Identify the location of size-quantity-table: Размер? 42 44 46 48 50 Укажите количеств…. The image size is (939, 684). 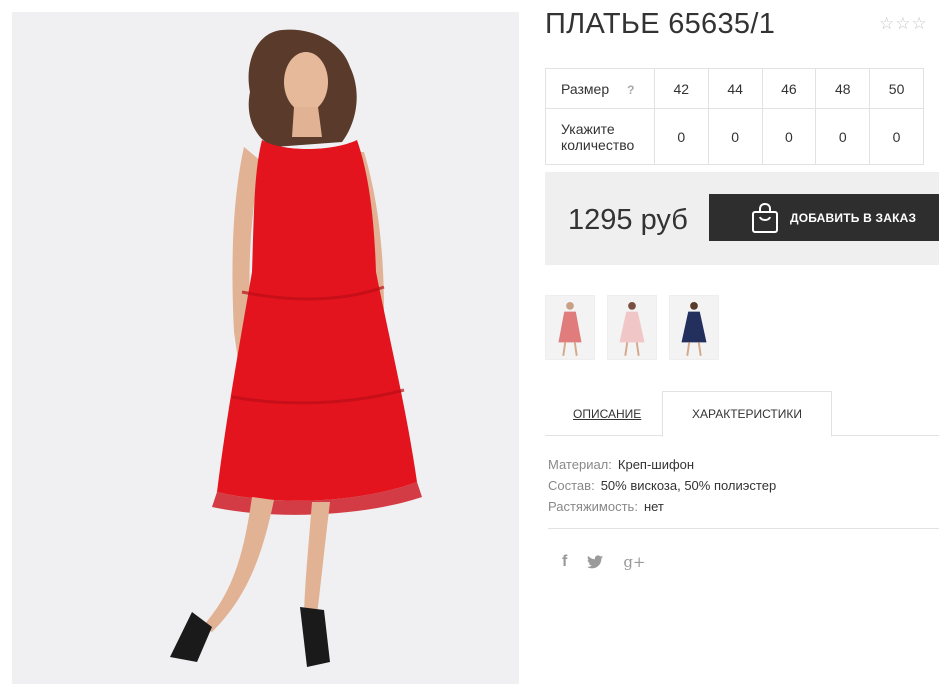
(734, 116).